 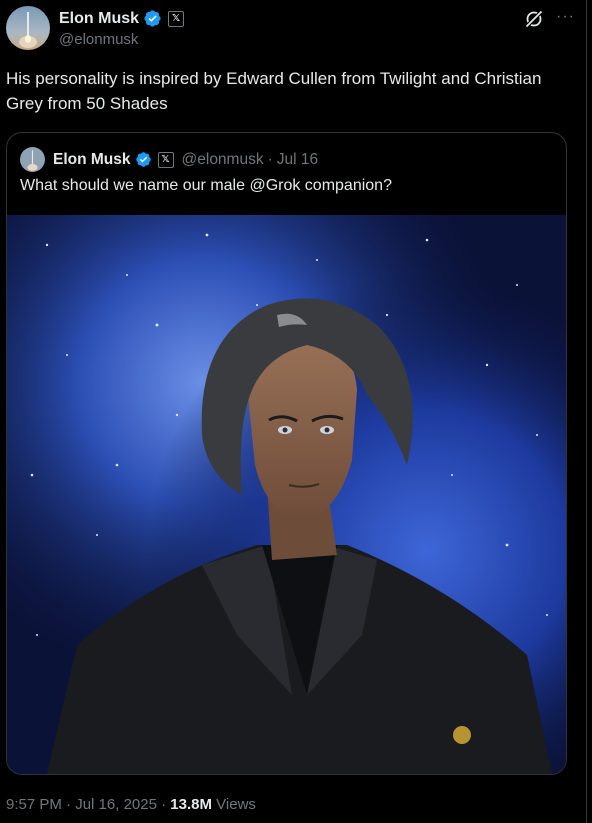 What do you see at coordinates (34, 804) in the screenshot?
I see `tweet-time: 9:57 PM` at bounding box center [34, 804].